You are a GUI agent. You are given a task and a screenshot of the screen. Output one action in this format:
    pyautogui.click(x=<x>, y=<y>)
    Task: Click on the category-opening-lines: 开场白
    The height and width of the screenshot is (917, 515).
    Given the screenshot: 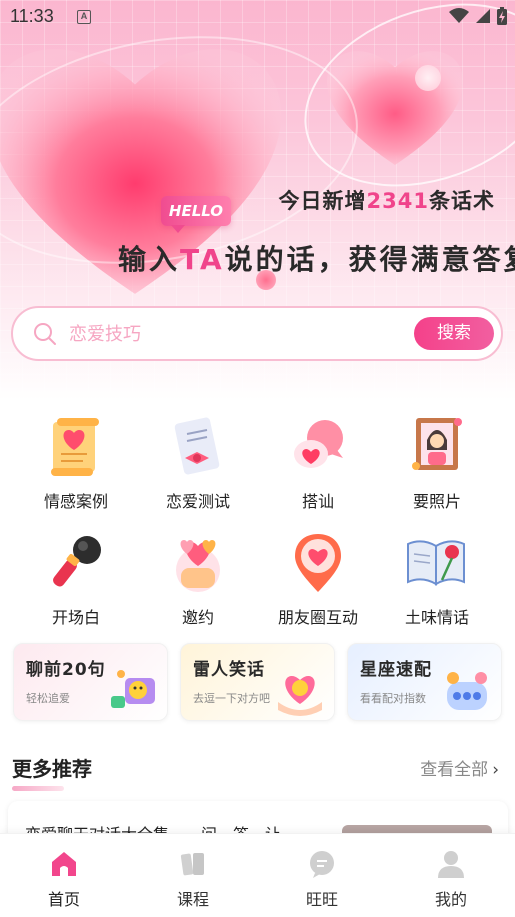 What is the action you would take?
    pyautogui.click(x=76, y=579)
    